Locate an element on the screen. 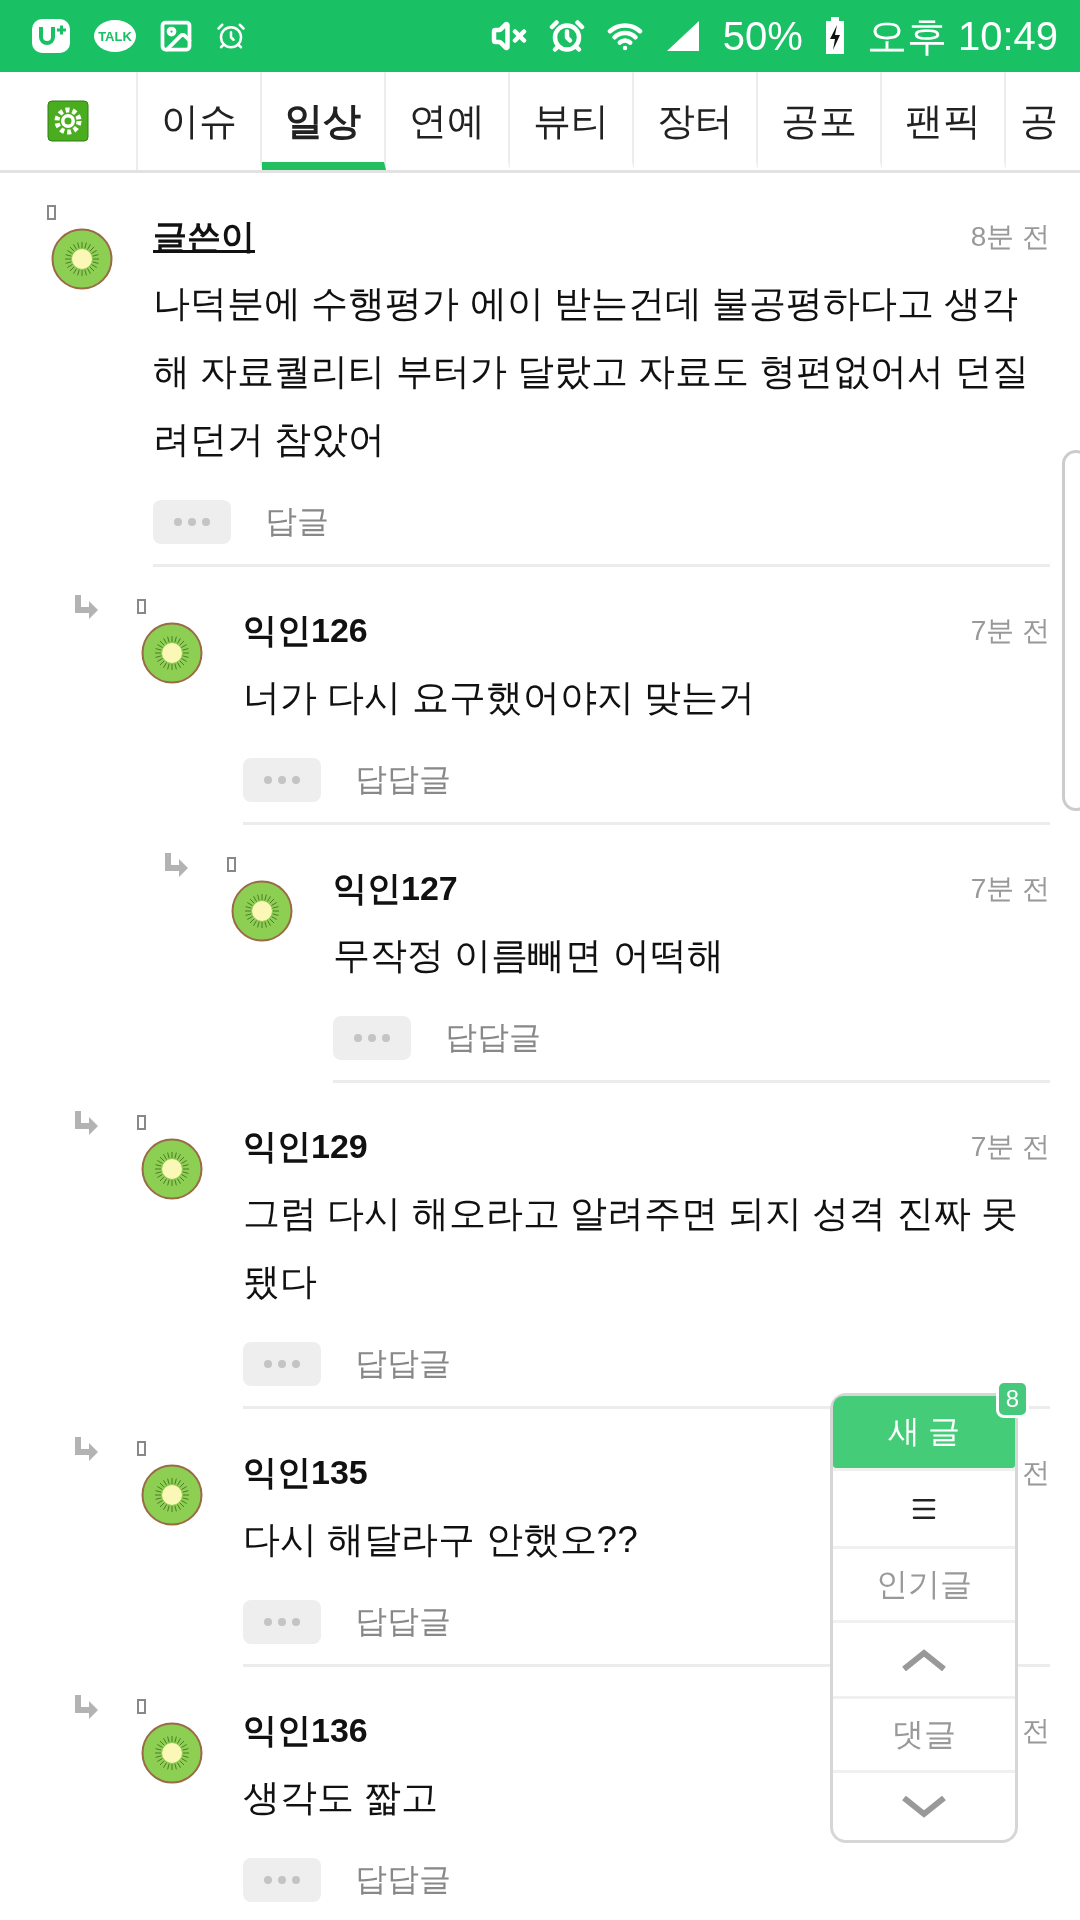 This screenshot has height=1920, width=1080. chevron-down-icon is located at coordinates (924, 1806).